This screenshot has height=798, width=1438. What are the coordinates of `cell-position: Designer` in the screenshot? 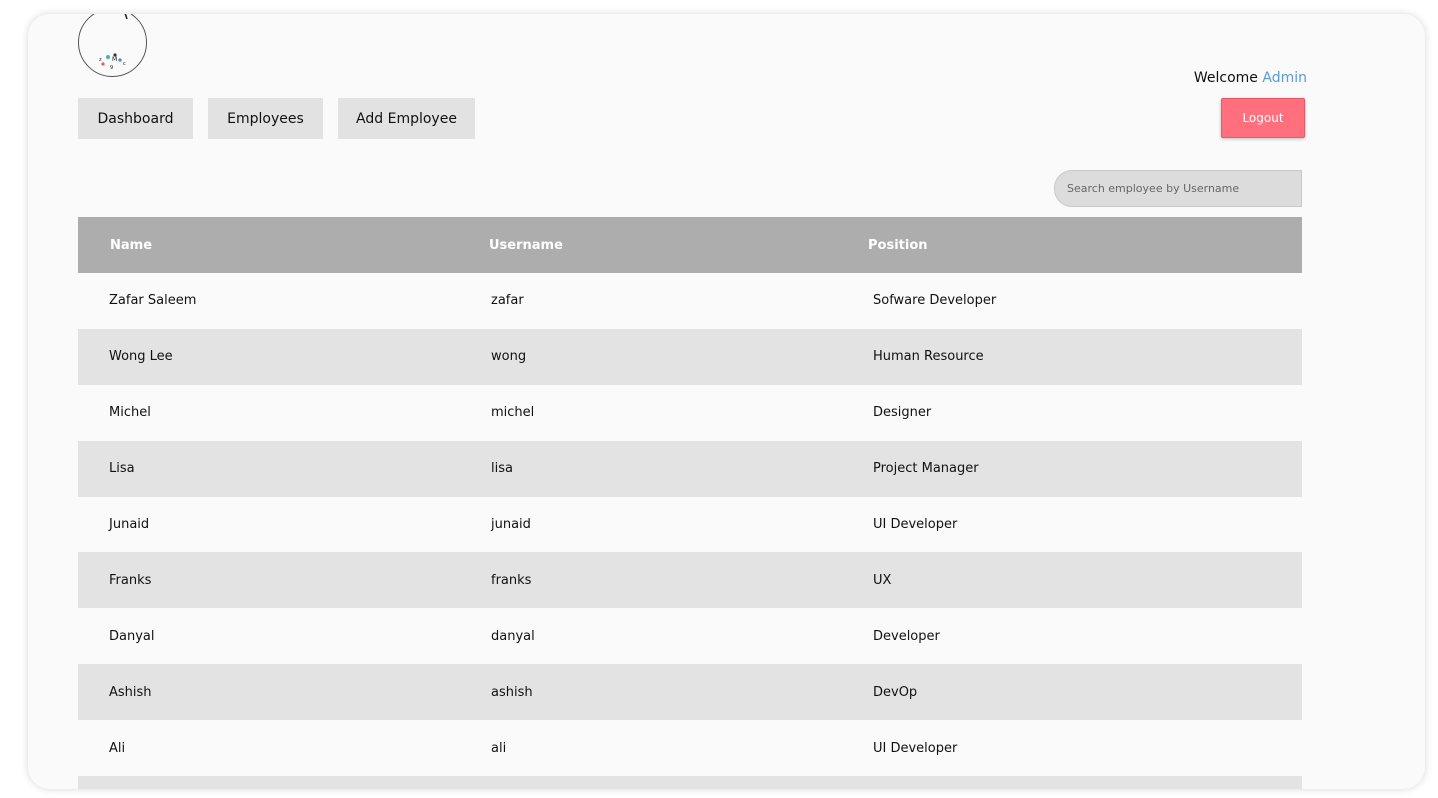 It's located at (902, 413).